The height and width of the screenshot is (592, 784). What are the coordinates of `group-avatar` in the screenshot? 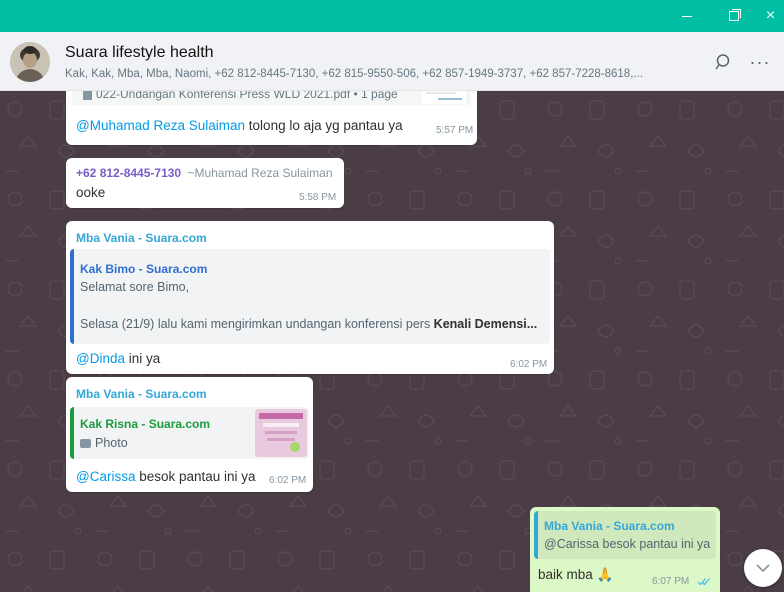 It's located at (30, 62).